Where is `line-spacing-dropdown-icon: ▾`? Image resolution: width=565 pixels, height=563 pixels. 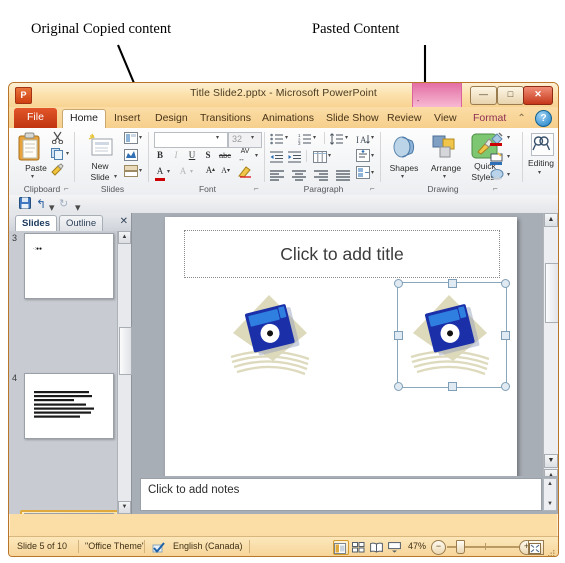 line-spacing-dropdown-icon: ▾ is located at coordinates (346, 137).